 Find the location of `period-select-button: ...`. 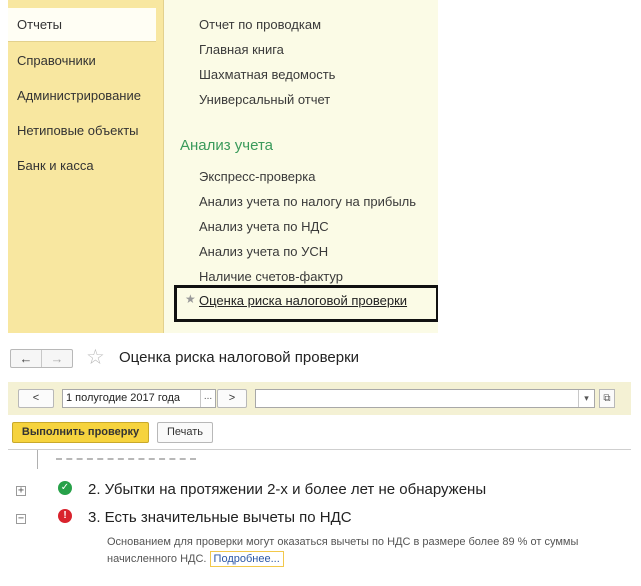

period-select-button: ... is located at coordinates (207, 398).